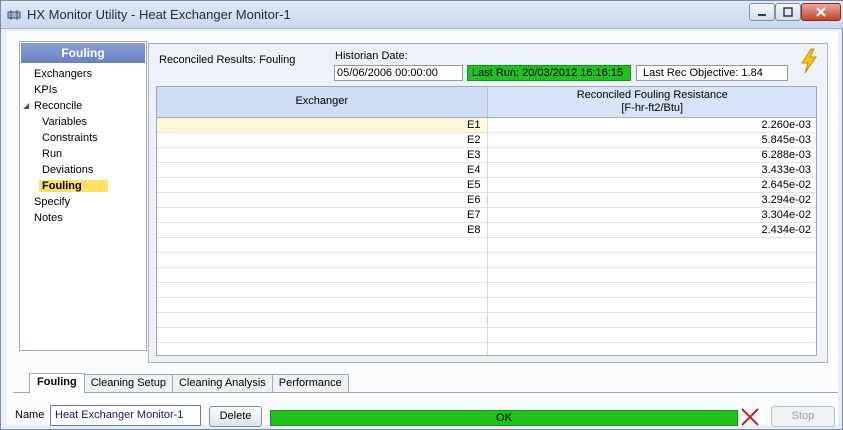 The image size is (843, 430). What do you see at coordinates (398, 73) in the screenshot?
I see `historian-date-field: 05/06/2006 00:00:00` at bounding box center [398, 73].